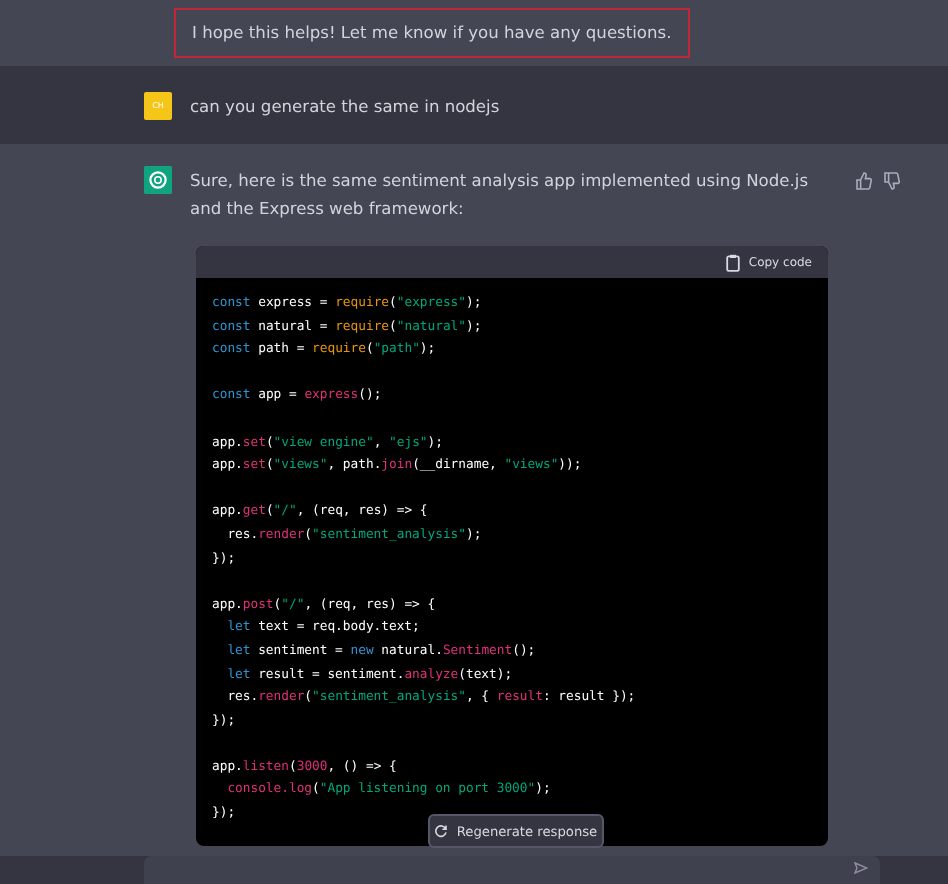  Describe the element at coordinates (512, 870) in the screenshot. I see `message-input-field` at that location.